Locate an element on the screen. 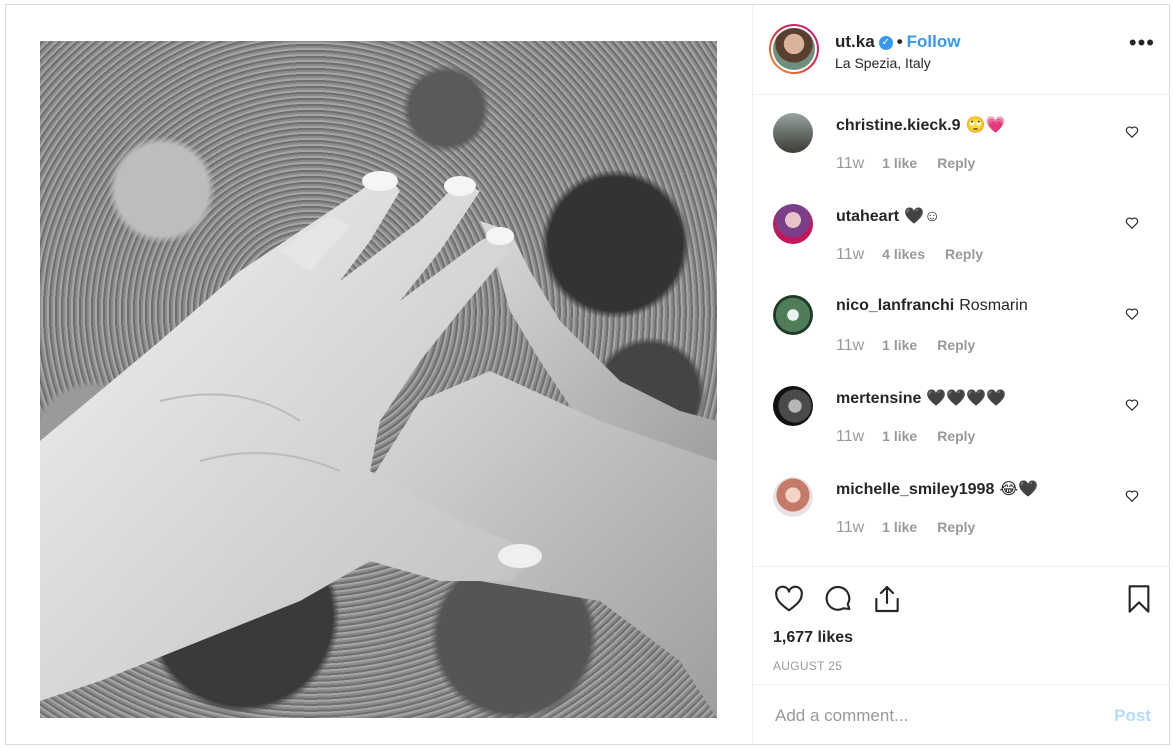 The width and height of the screenshot is (1173, 748). comment-text: 🙄💗 is located at coordinates (985, 125).